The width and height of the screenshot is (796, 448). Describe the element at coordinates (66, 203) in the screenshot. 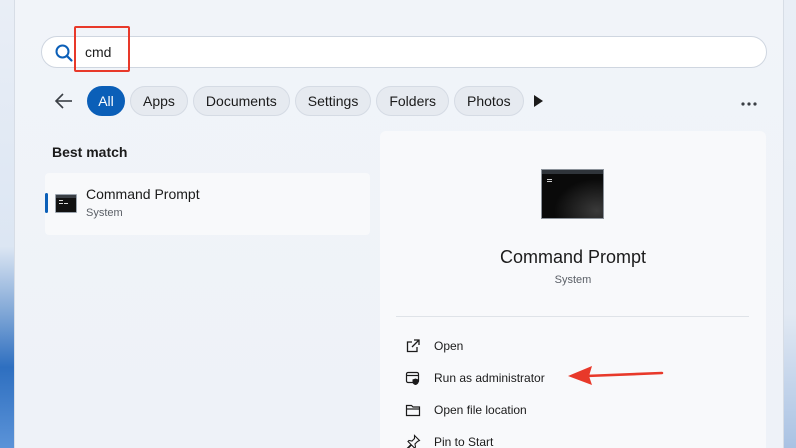

I see `command-prompt-icon` at that location.